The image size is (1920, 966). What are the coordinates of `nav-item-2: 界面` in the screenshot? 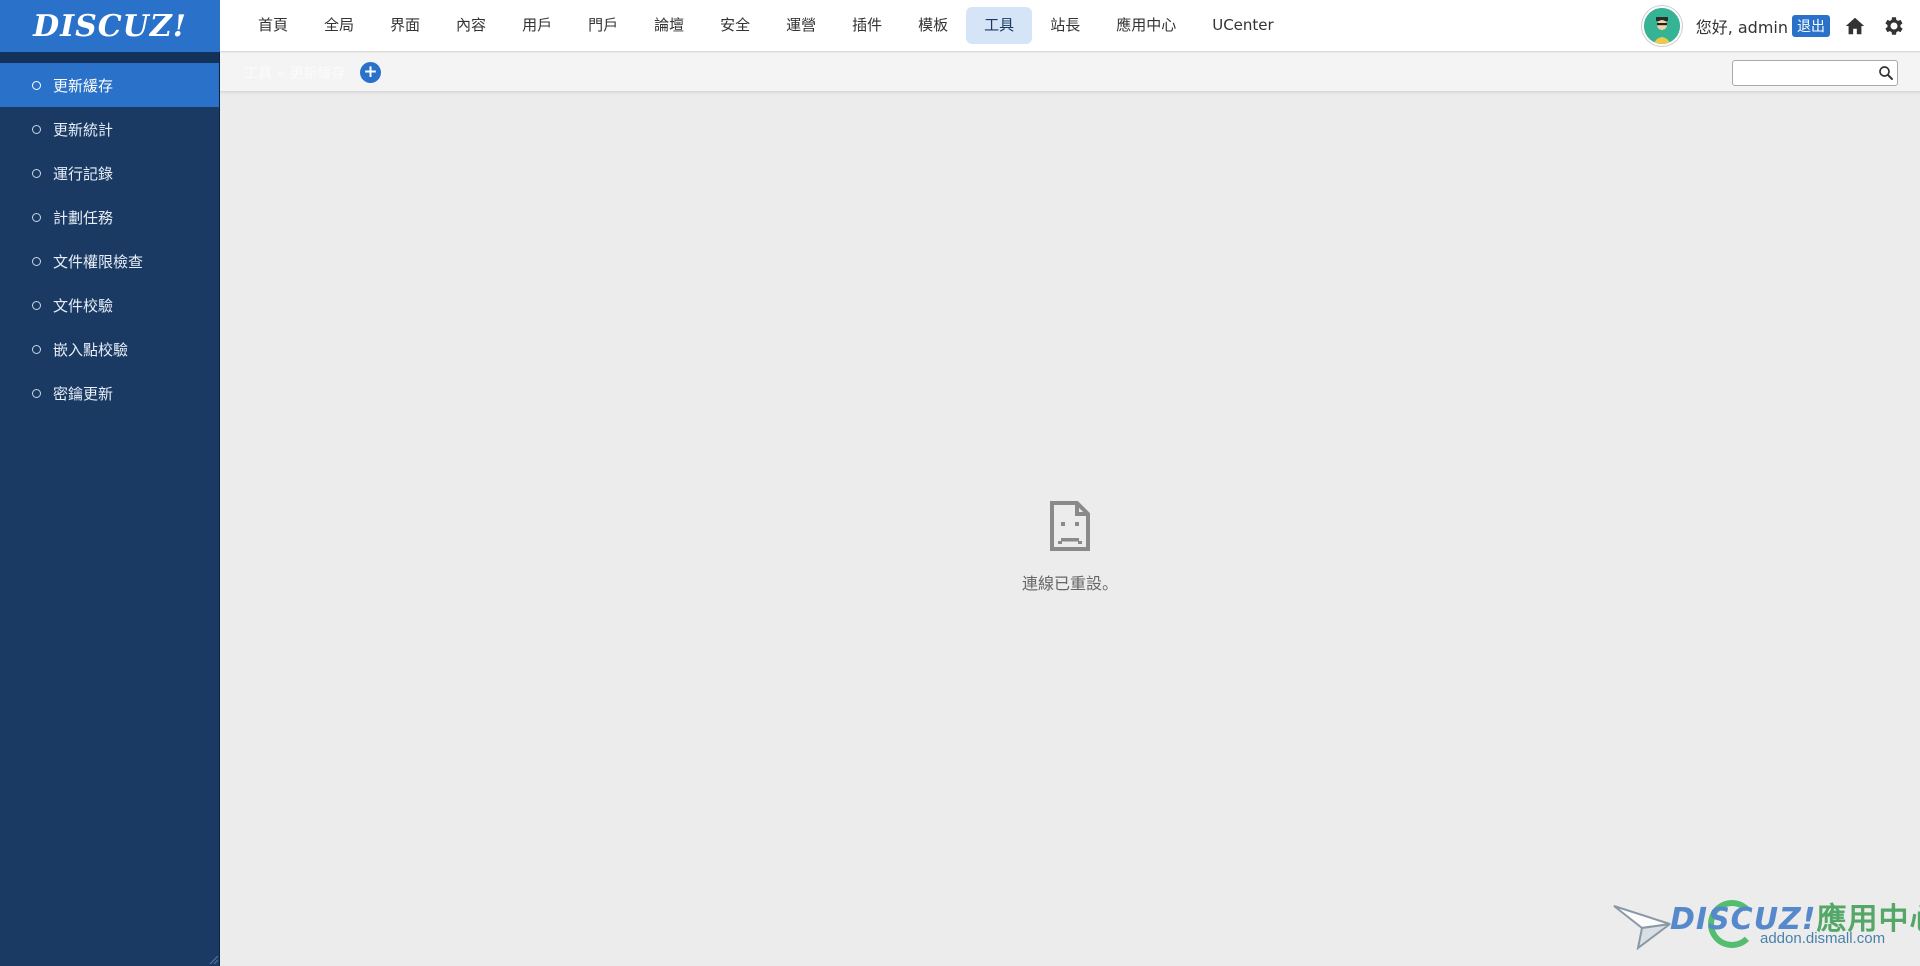 It's located at (405, 25).